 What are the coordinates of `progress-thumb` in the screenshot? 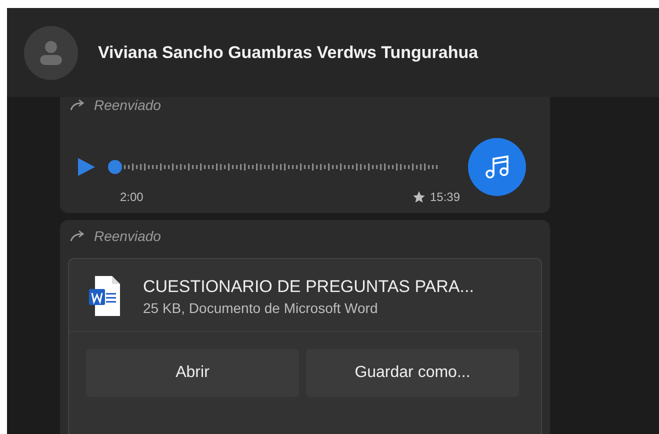 It's located at (115, 167).